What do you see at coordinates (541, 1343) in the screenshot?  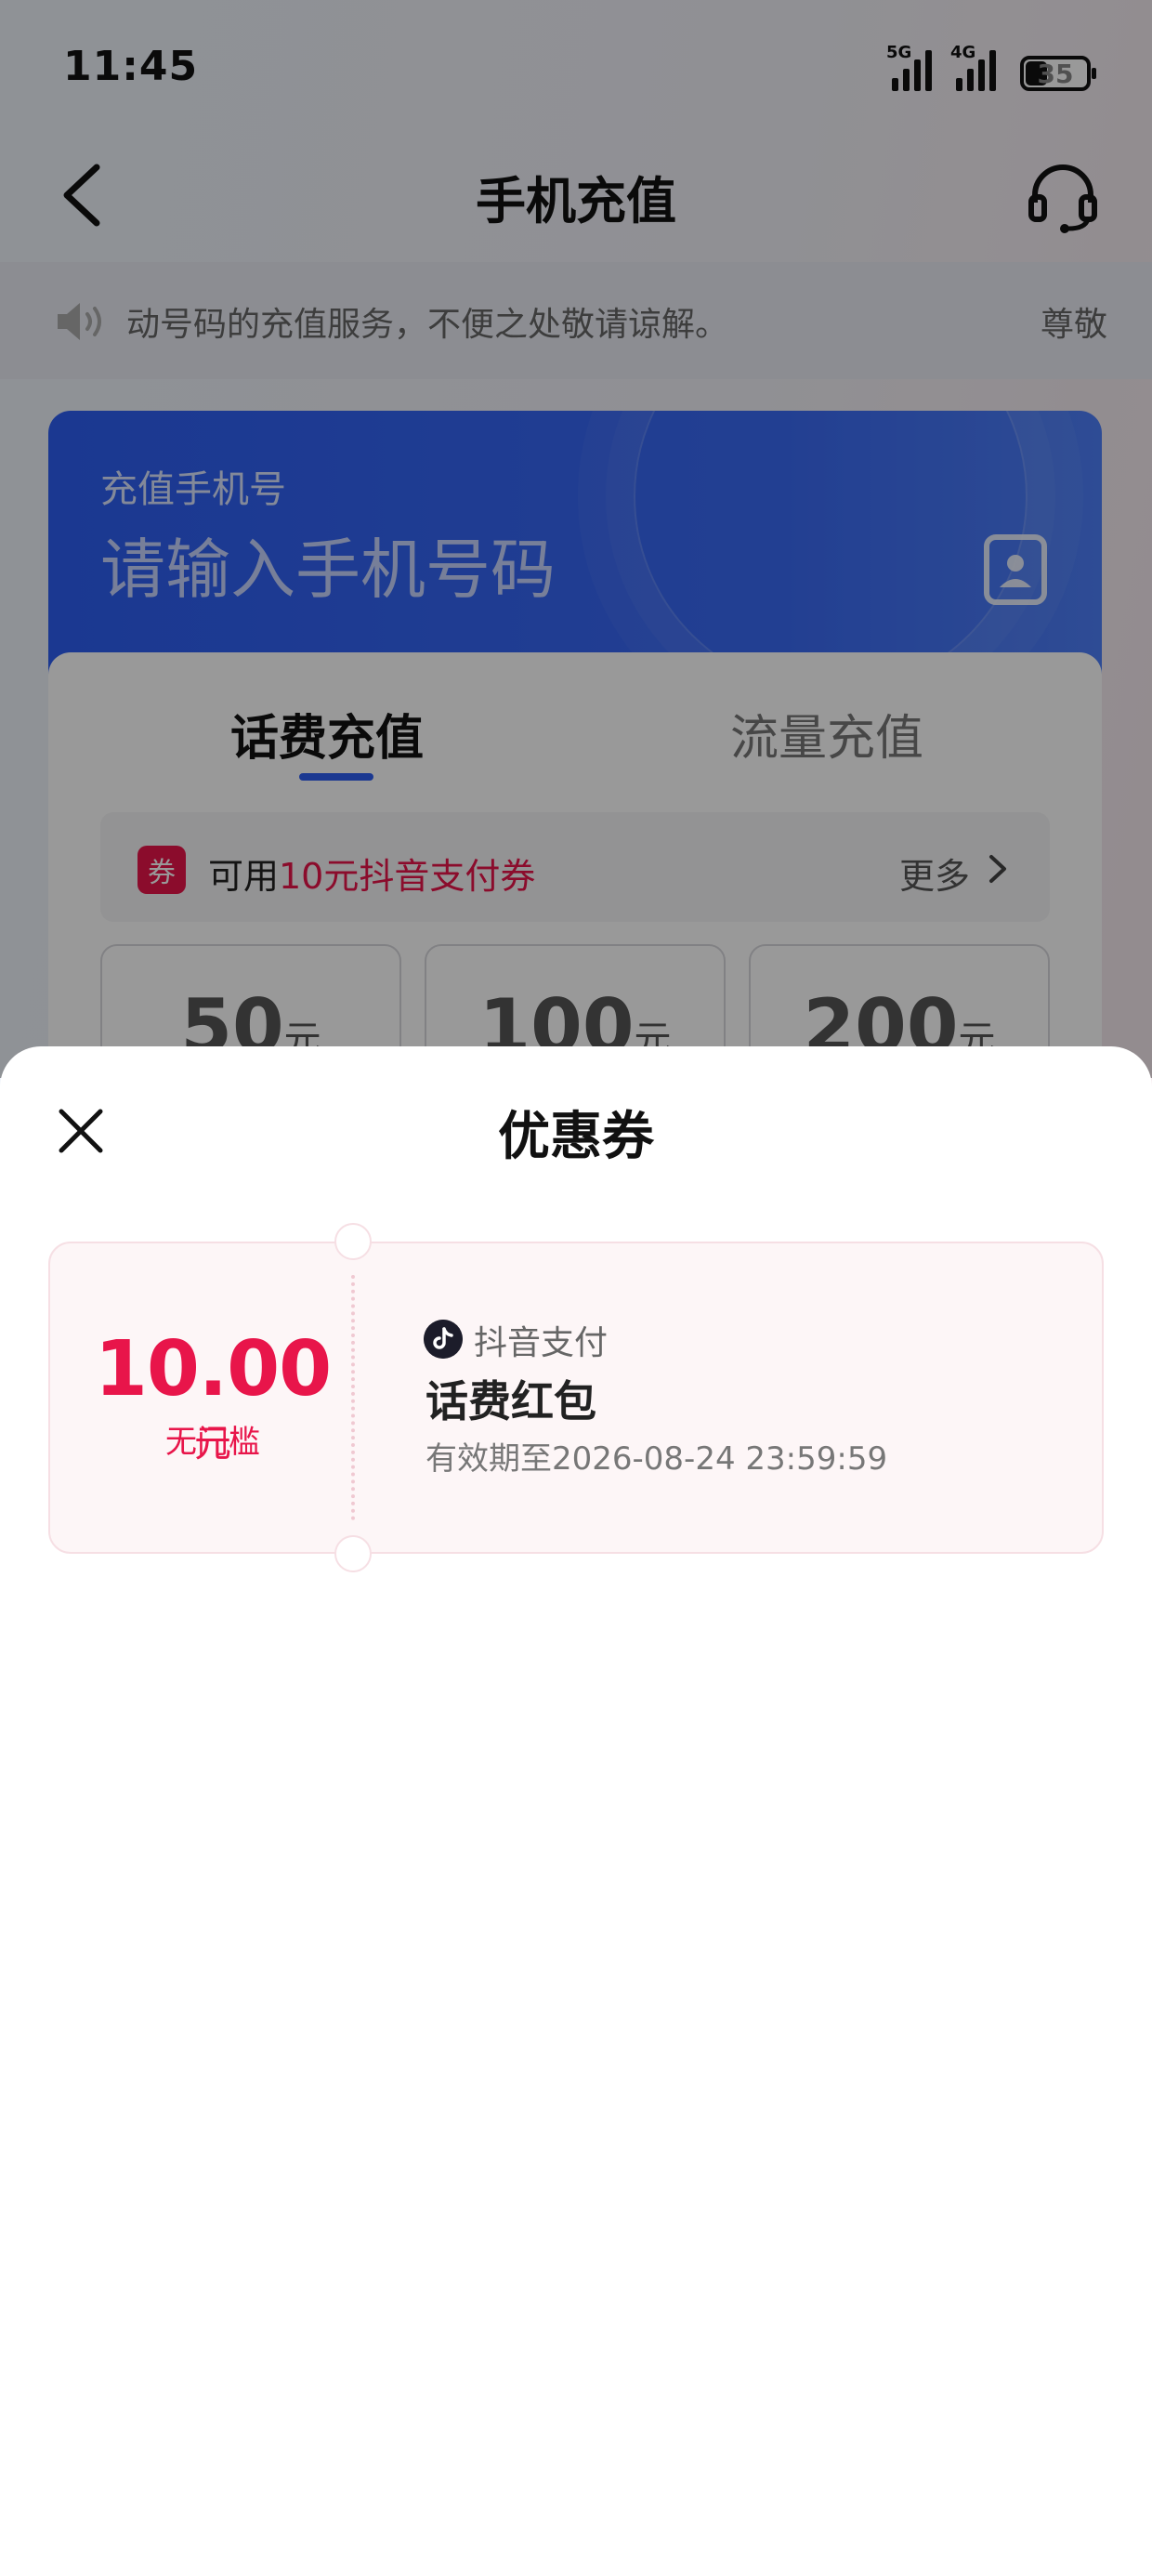 I see `voucher-provider: 抖音支付` at bounding box center [541, 1343].